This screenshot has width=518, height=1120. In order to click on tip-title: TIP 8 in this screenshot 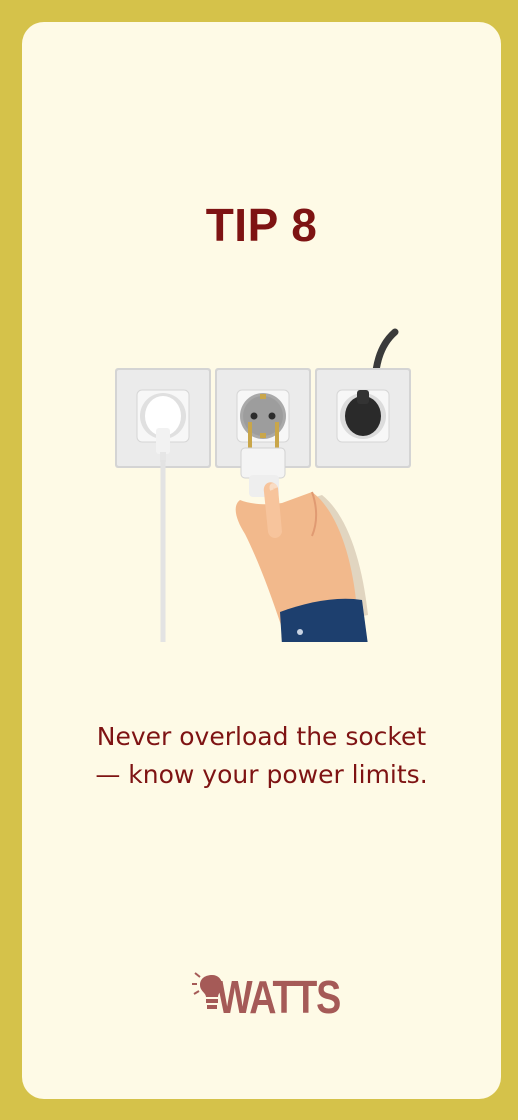, I will do `click(261, 225)`.